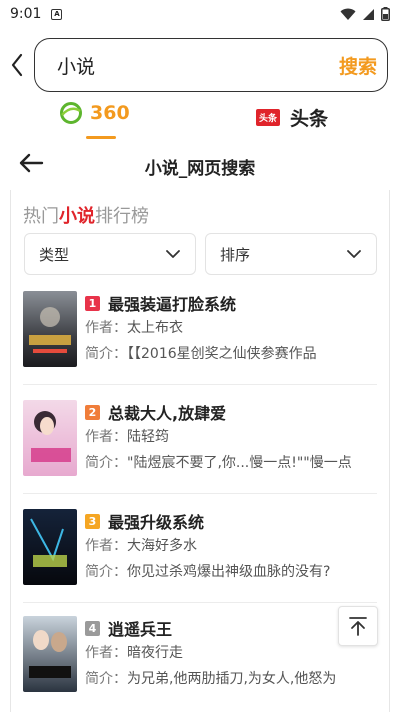 The image size is (400, 712). I want to click on tab-toutiao: 头条 头条, so click(292, 117).